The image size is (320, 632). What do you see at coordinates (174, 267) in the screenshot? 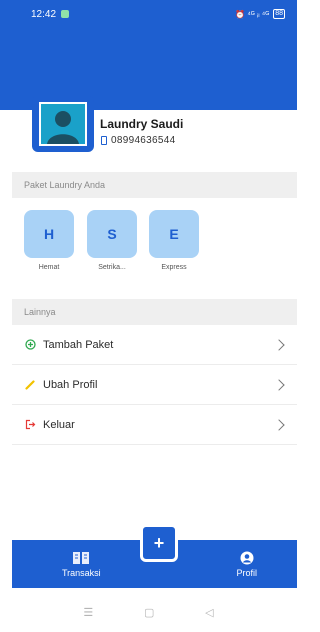
I see `package-label: Express` at bounding box center [174, 267].